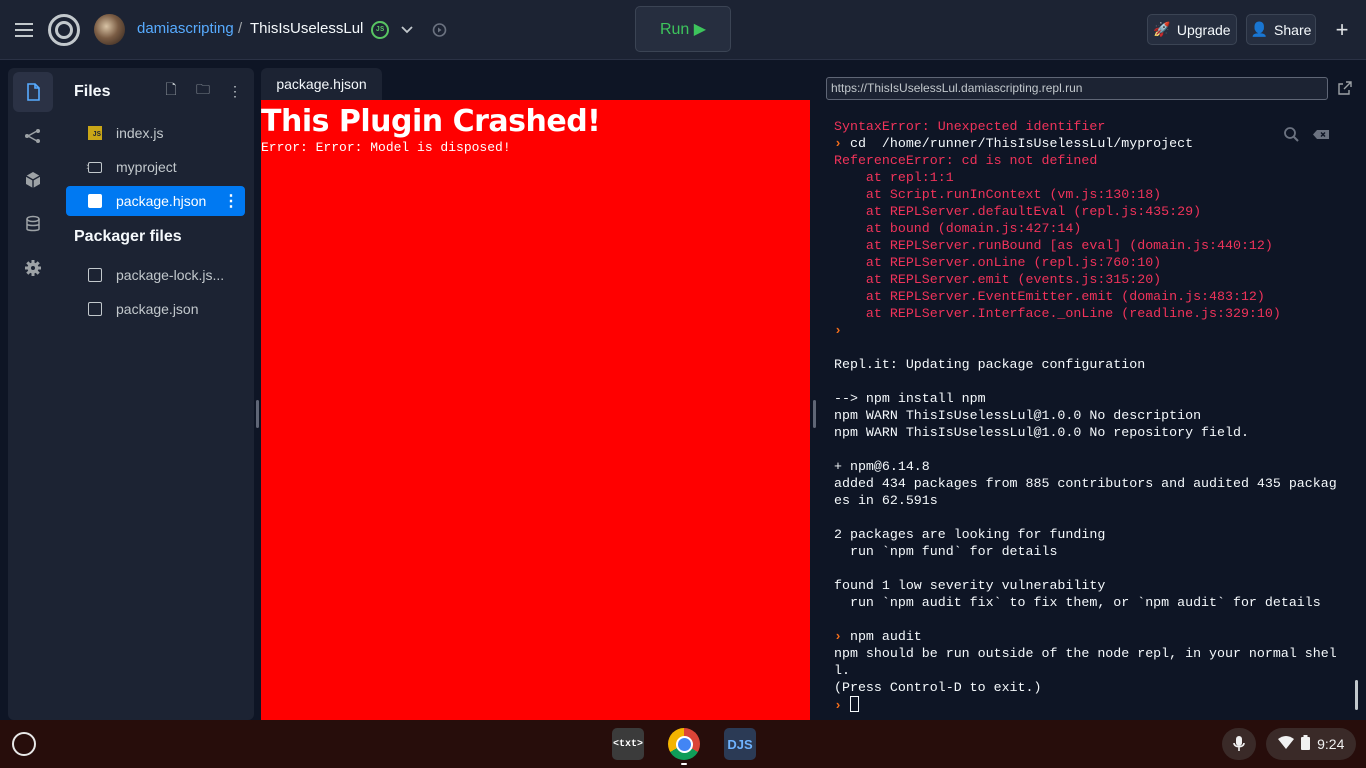 The width and height of the screenshot is (1366, 768). Describe the element at coordinates (910, 398) in the screenshot. I see `console-line: --> npm install npm` at that location.